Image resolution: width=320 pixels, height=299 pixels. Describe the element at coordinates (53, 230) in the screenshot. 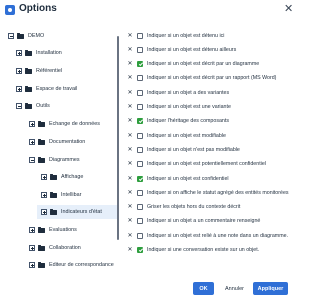

I see `tree-item-evaluations: Evaluations` at that location.